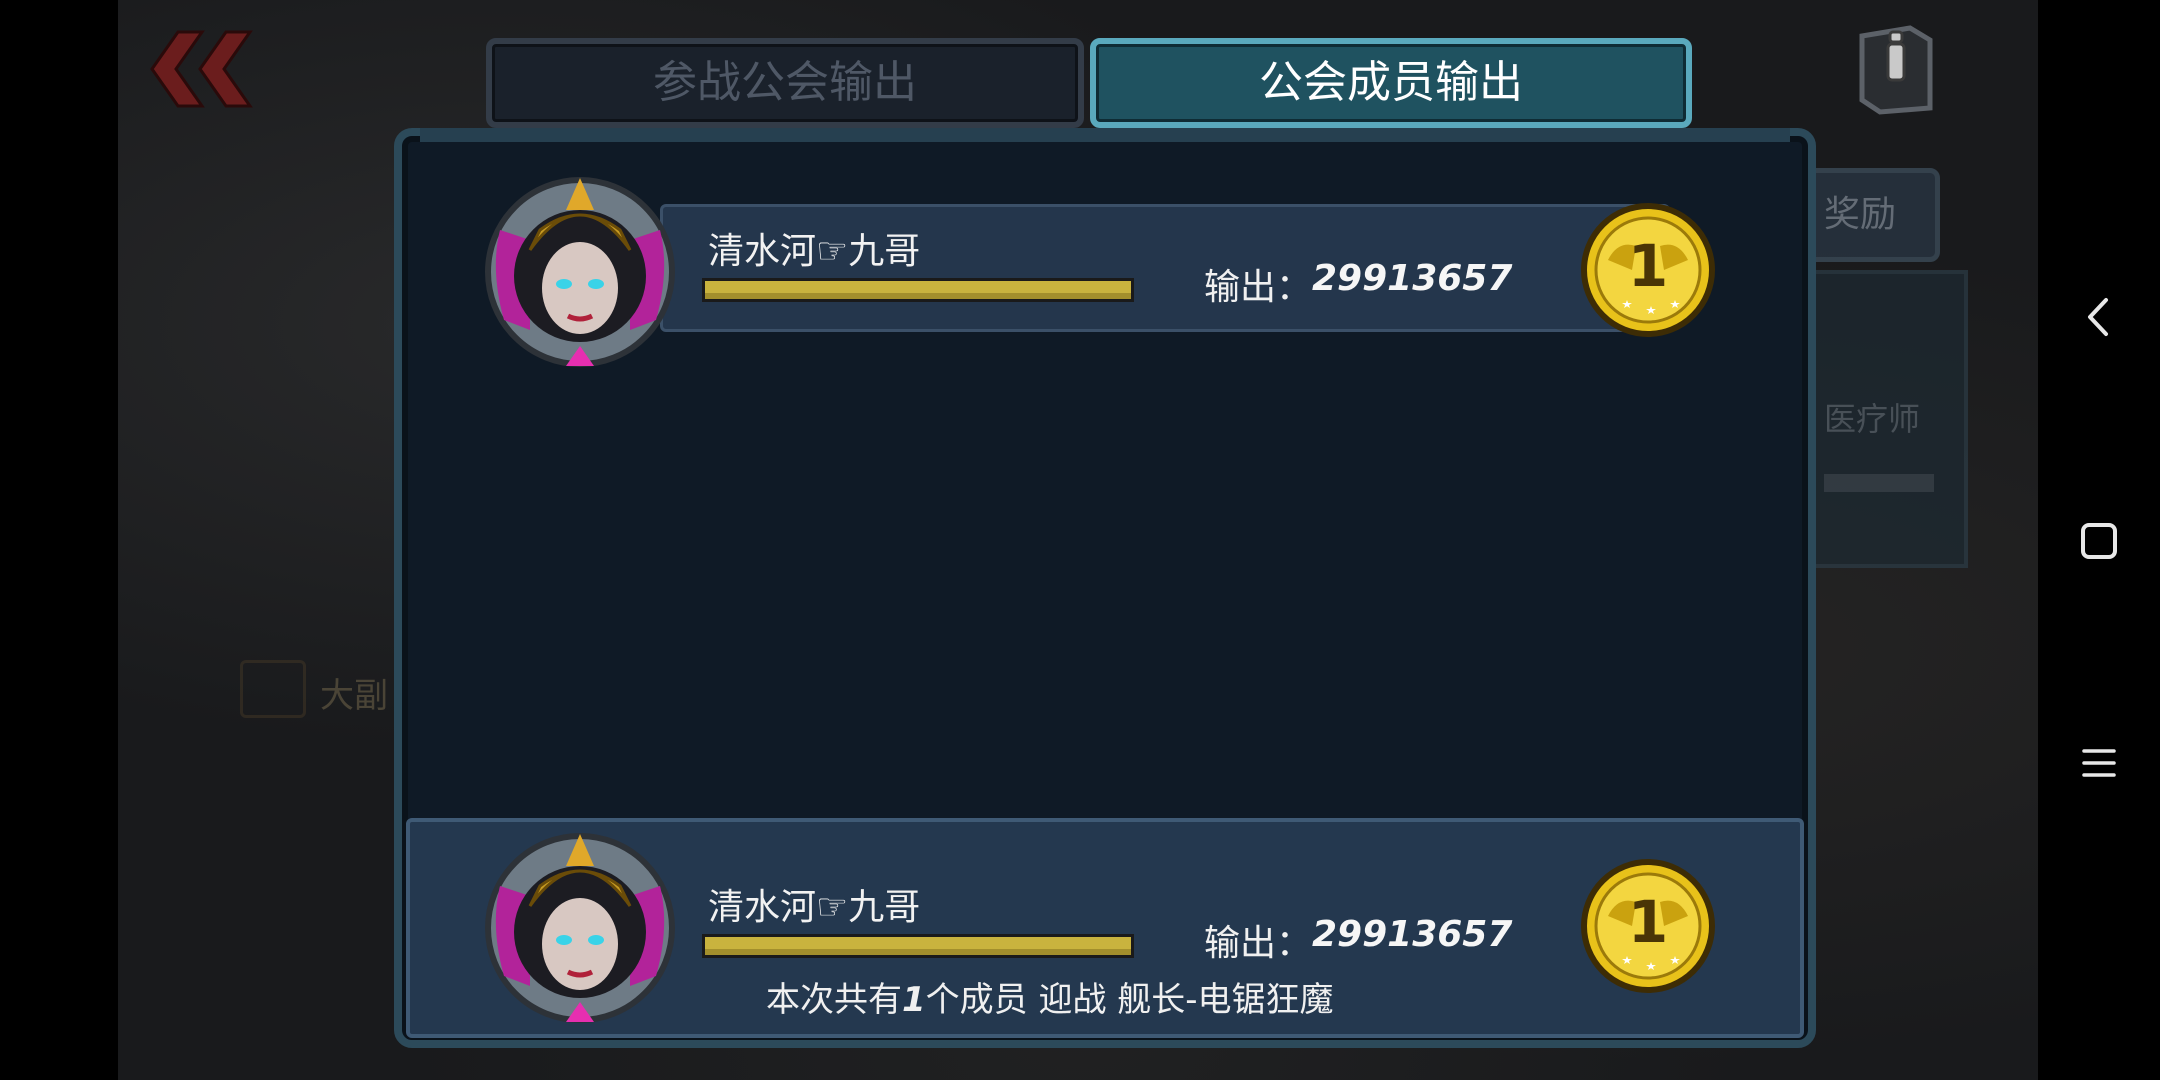  I want to click on system-nav-bar, so click(2099, 540).